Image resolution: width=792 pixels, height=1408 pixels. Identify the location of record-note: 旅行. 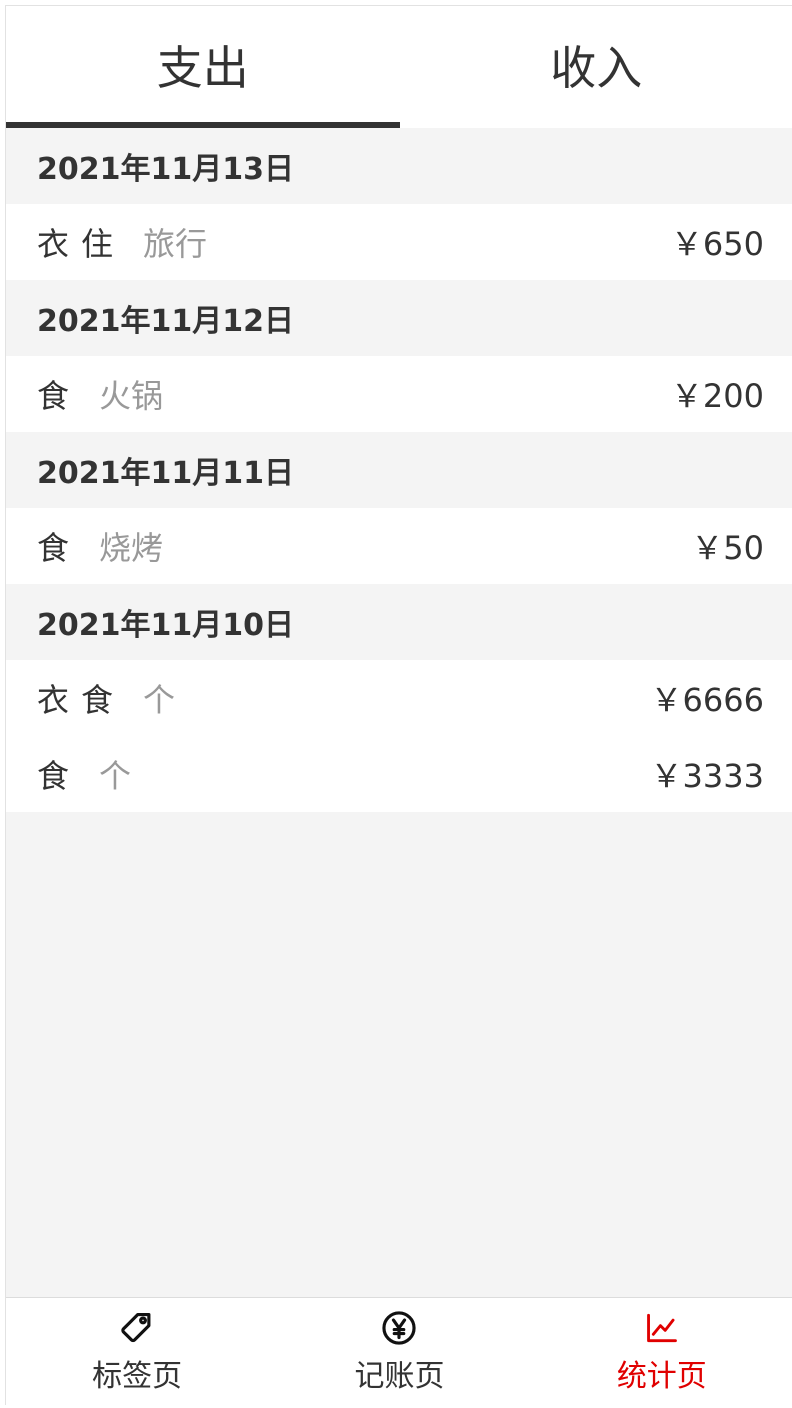
(175, 244).